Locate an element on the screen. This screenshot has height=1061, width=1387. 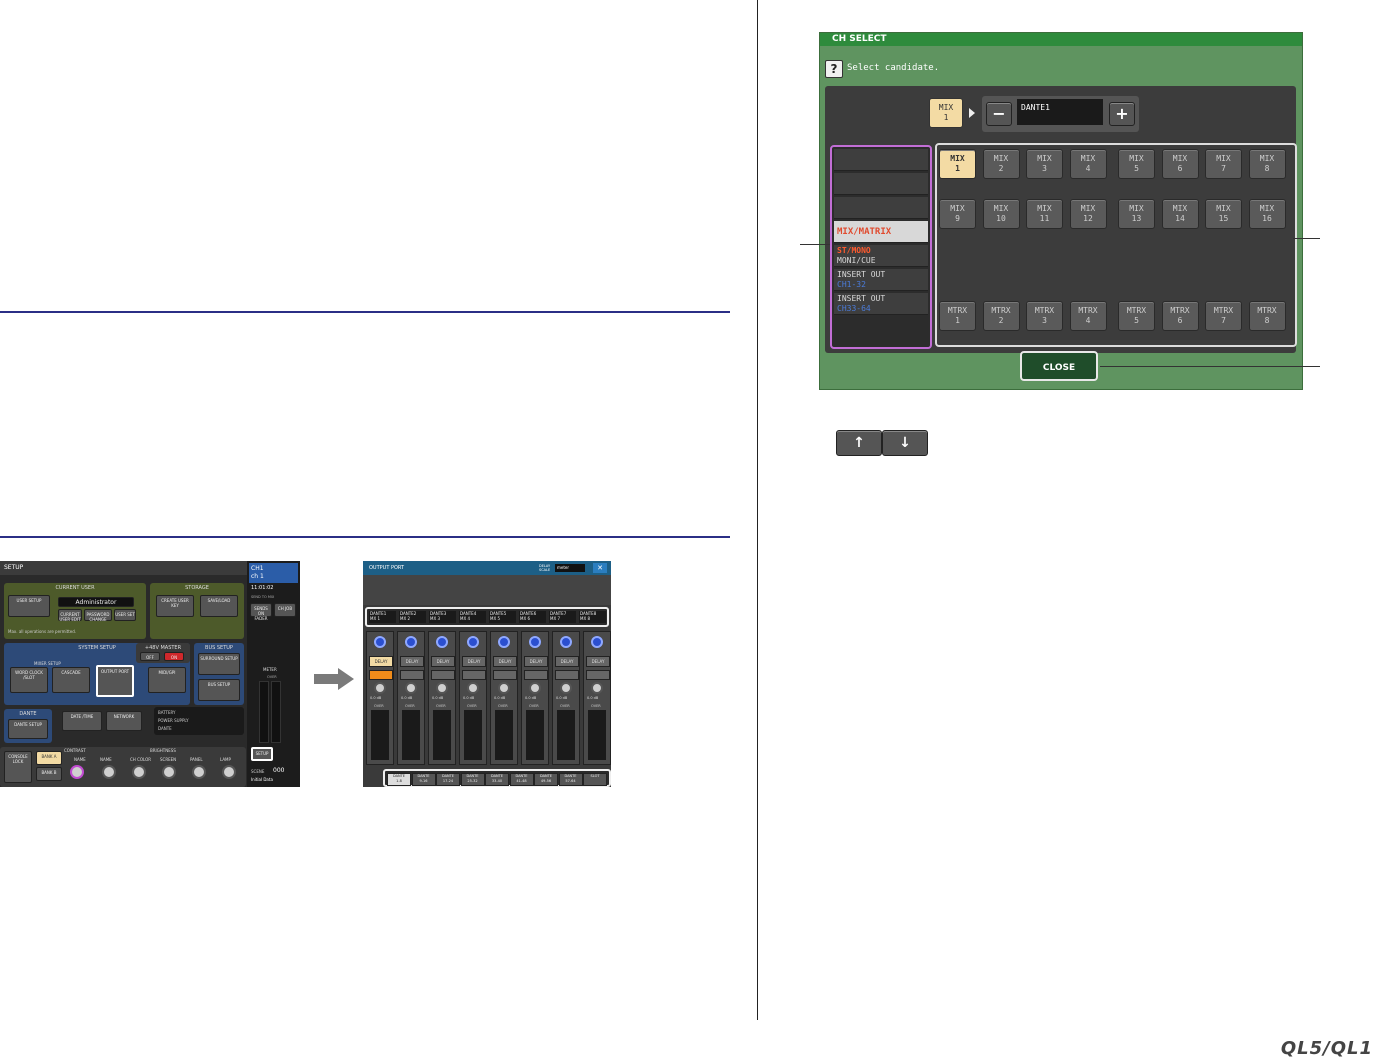
category-item: INSERT OUT CH33-64 is located at coordinates (881, 304).